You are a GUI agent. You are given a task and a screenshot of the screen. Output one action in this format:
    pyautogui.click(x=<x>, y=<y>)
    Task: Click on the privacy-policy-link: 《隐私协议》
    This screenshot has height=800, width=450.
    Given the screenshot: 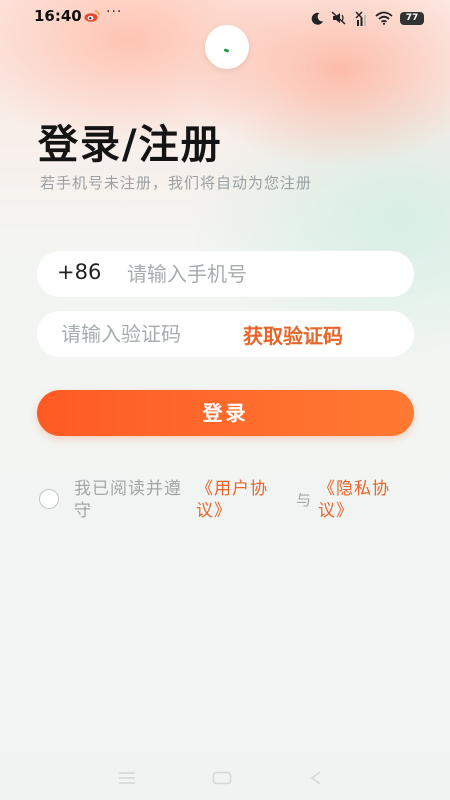 What is the action you would take?
    pyautogui.click(x=364, y=500)
    